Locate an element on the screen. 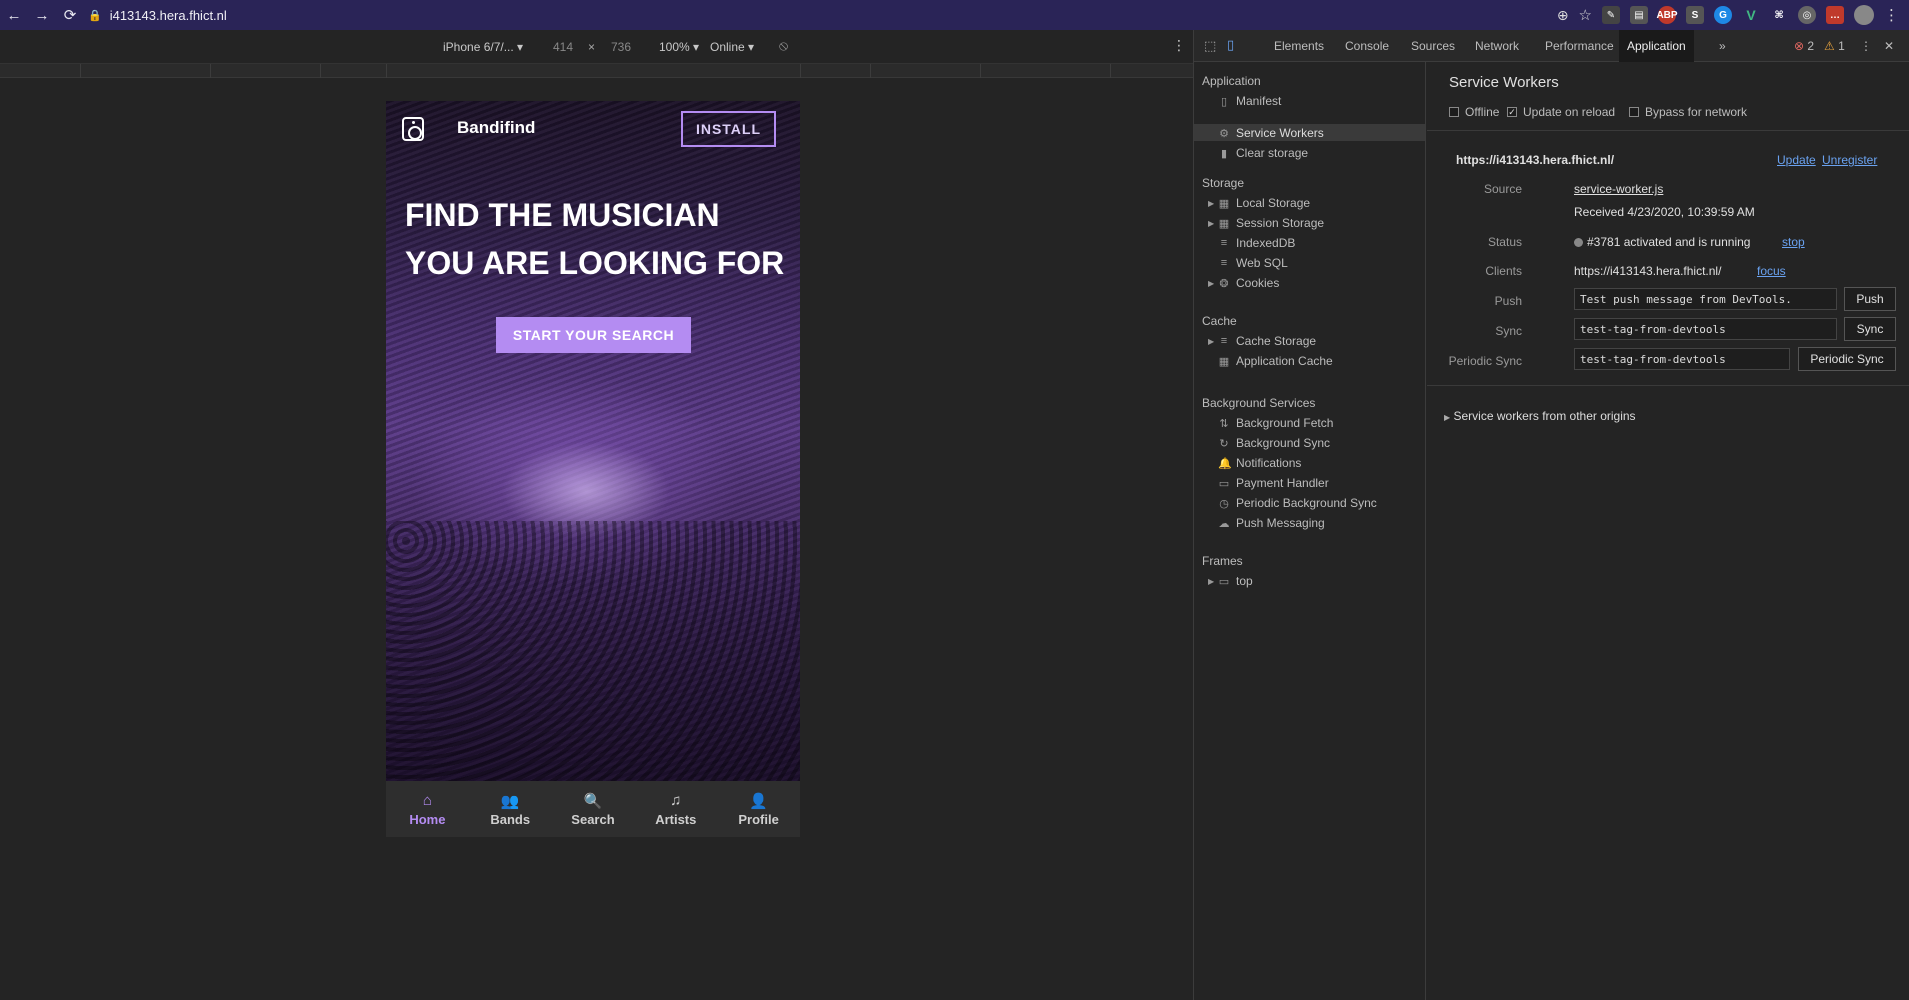  other-origins-toggle: ▶ Service workers from other origins is located at coordinates (1540, 416).